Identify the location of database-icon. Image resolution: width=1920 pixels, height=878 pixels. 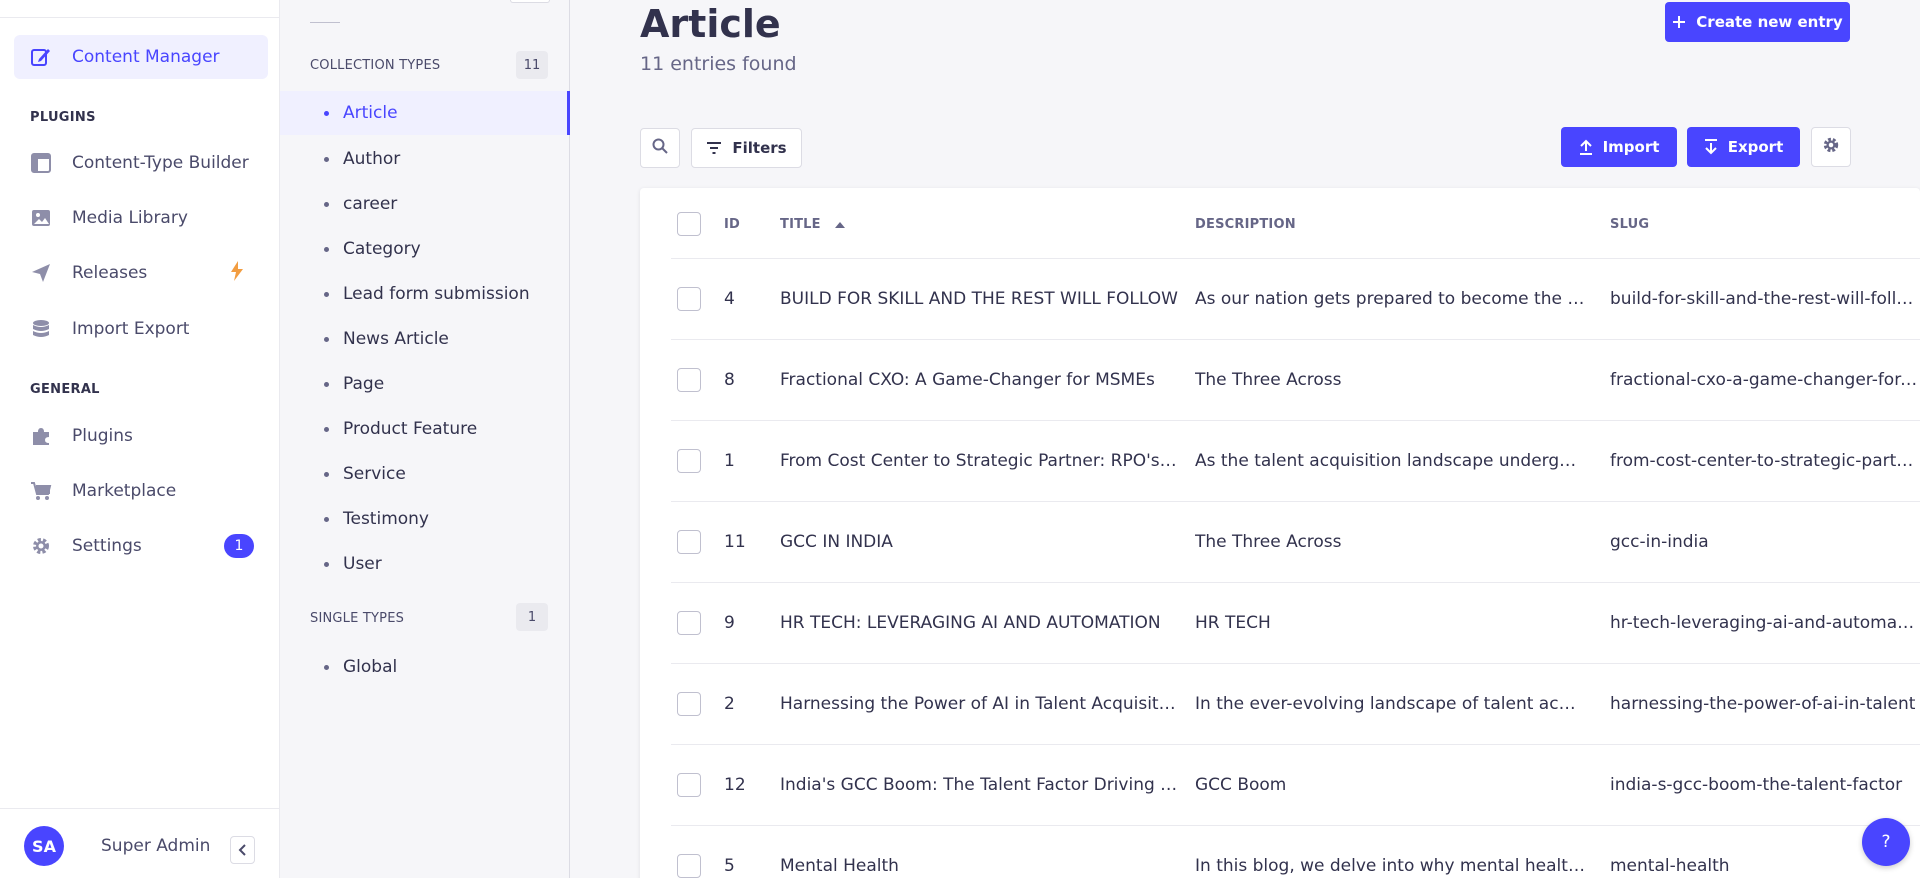
(41, 329).